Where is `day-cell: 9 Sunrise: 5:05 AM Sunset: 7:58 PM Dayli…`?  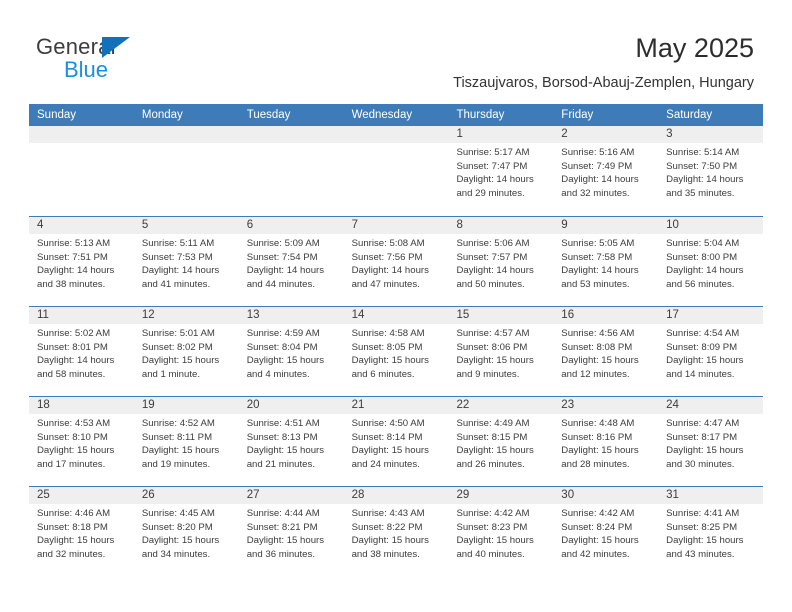 day-cell: 9 Sunrise: 5:05 AM Sunset: 7:58 PM Dayli… is located at coordinates (606, 261).